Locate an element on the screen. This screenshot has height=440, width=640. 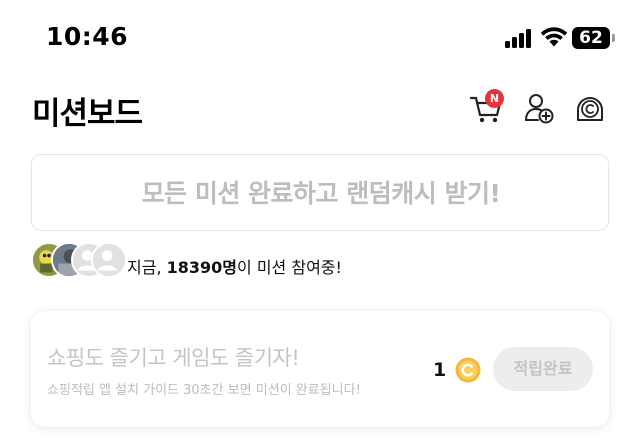
reward-amount: 1 is located at coordinates (440, 370).